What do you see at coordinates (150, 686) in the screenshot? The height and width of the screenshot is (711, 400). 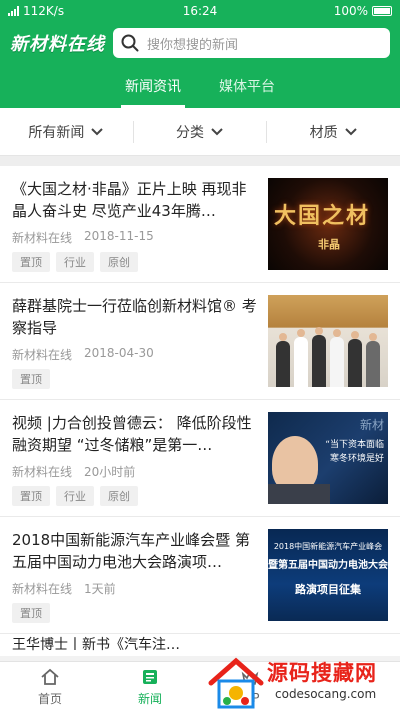 I see `nav-news: 新闻` at bounding box center [150, 686].